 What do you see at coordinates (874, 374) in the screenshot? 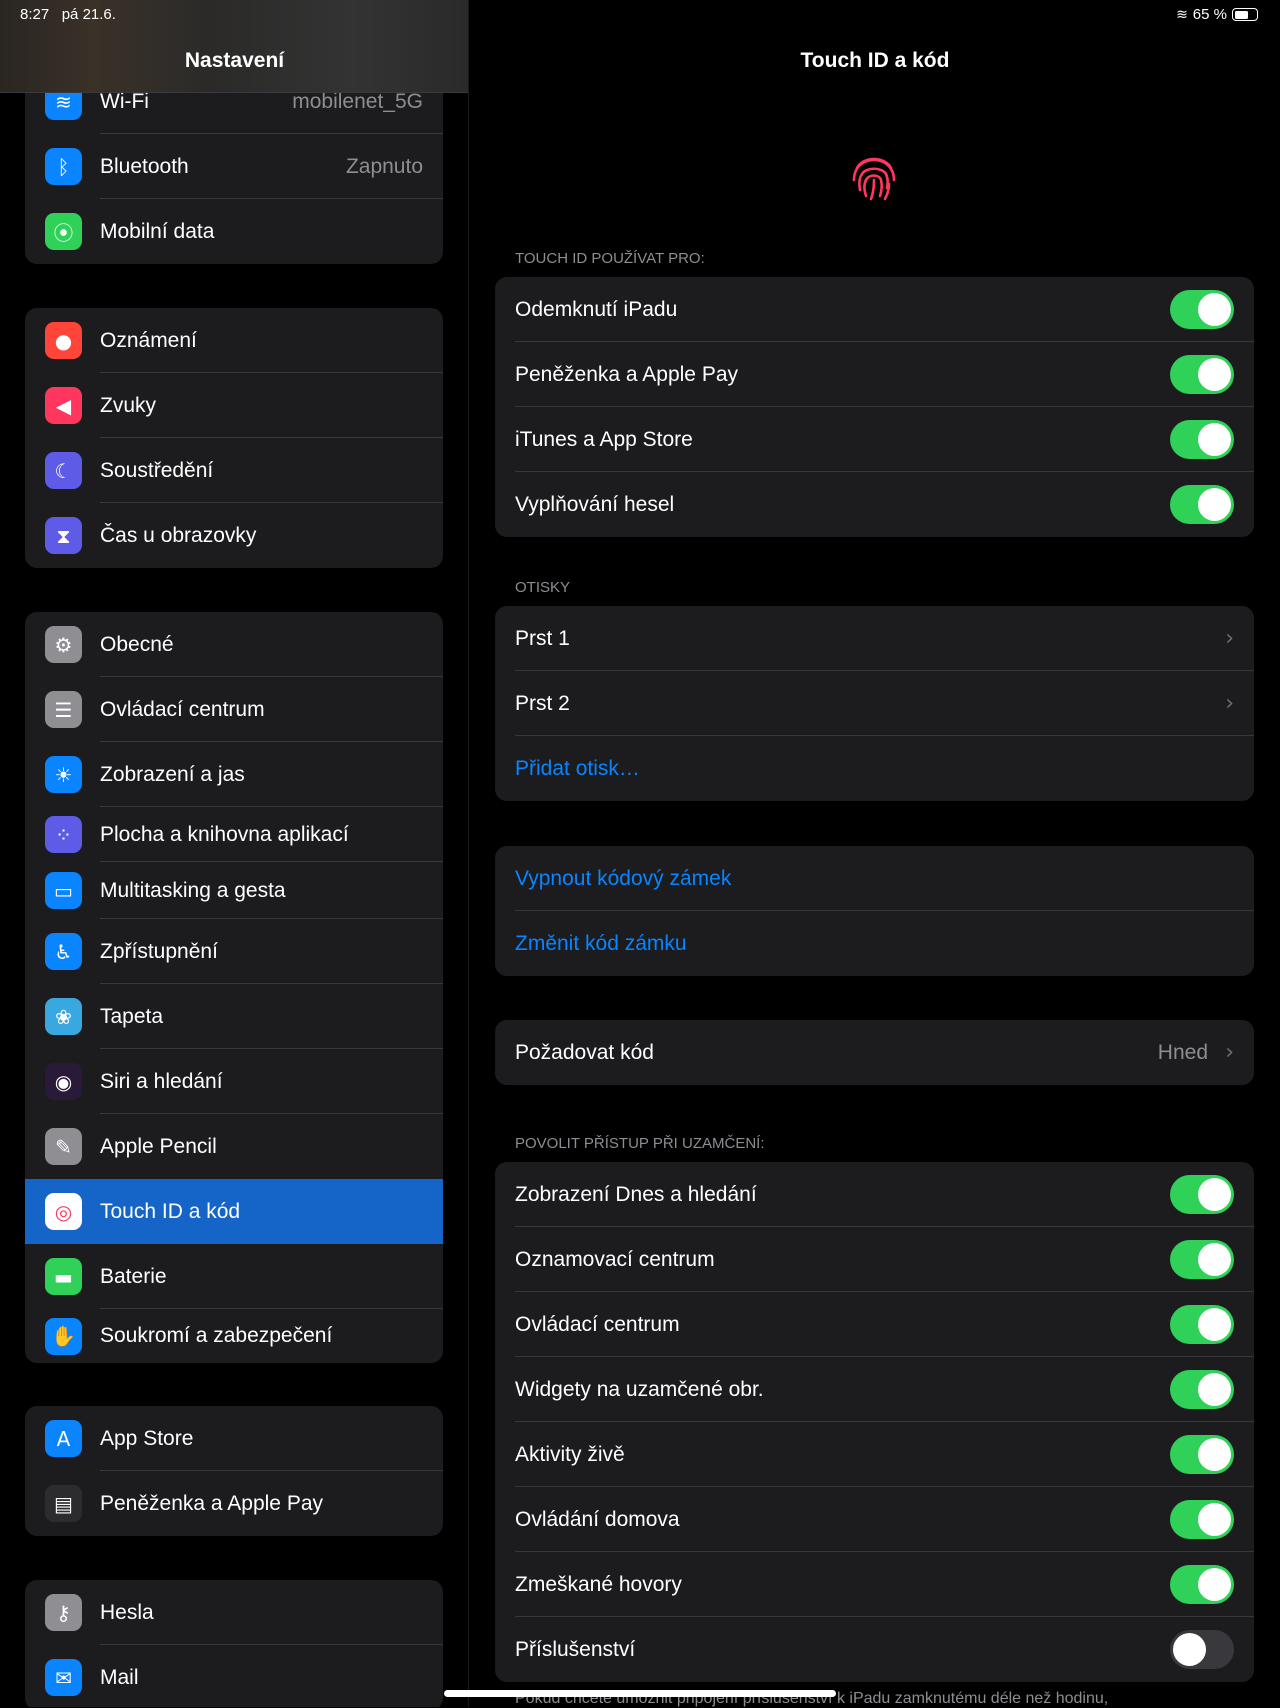
I see `toggle-row: Peněženka a Apple Pay` at bounding box center [874, 374].